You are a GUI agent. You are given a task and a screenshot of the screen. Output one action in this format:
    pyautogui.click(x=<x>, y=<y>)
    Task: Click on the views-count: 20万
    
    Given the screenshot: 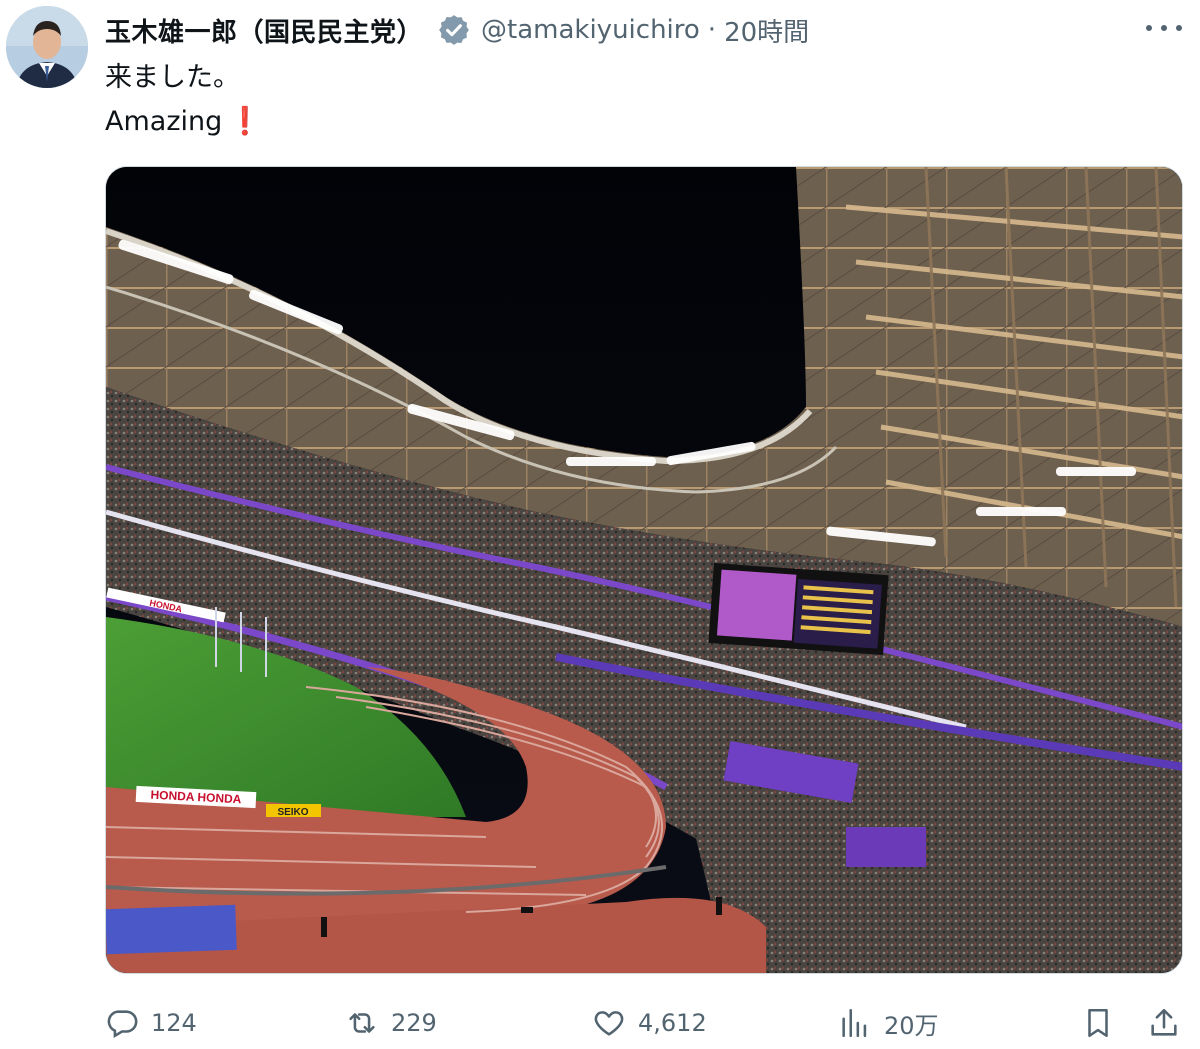 What is the action you would take?
    pyautogui.click(x=911, y=1025)
    